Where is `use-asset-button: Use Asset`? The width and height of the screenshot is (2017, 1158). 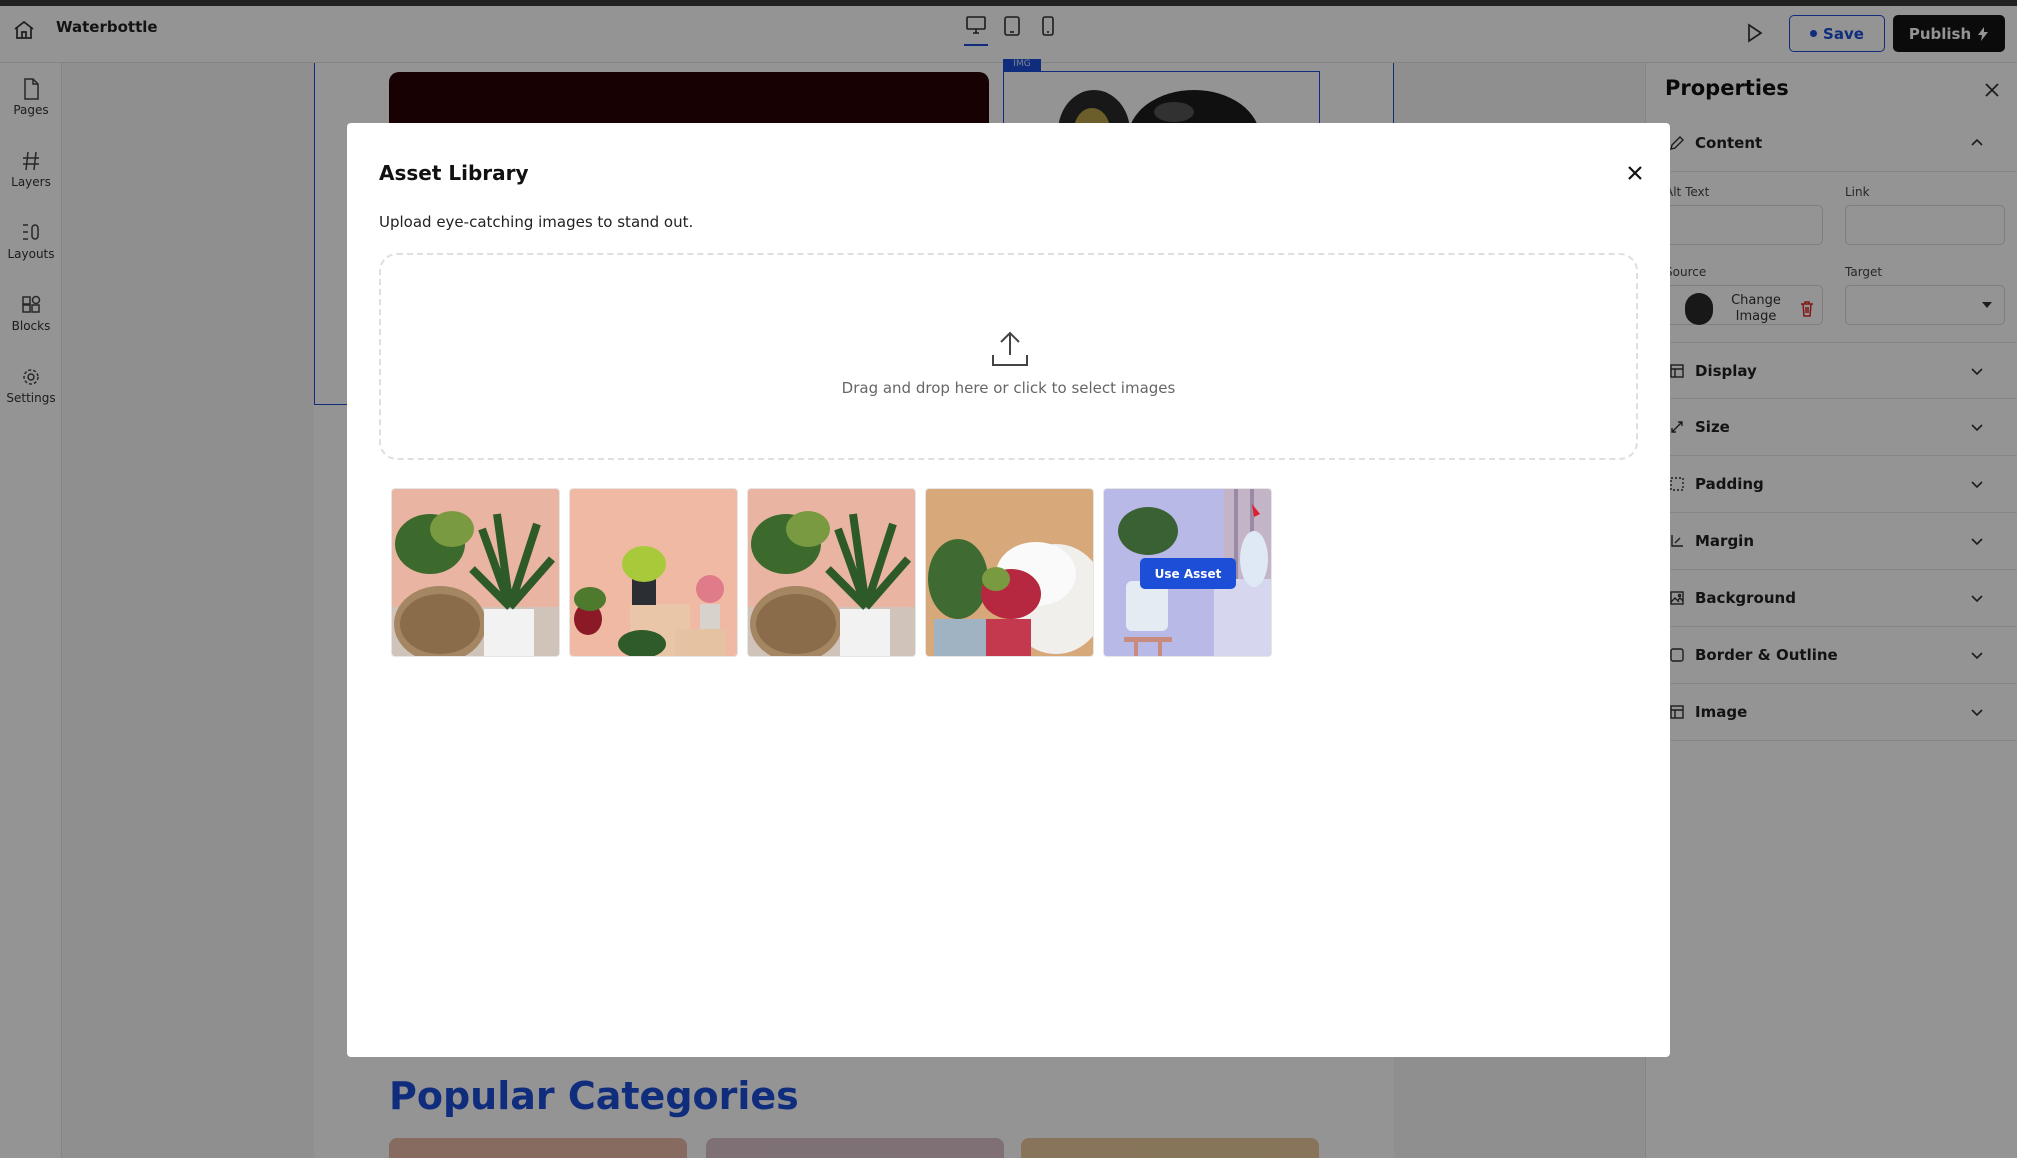 use-asset-button: Use Asset is located at coordinates (1188, 573).